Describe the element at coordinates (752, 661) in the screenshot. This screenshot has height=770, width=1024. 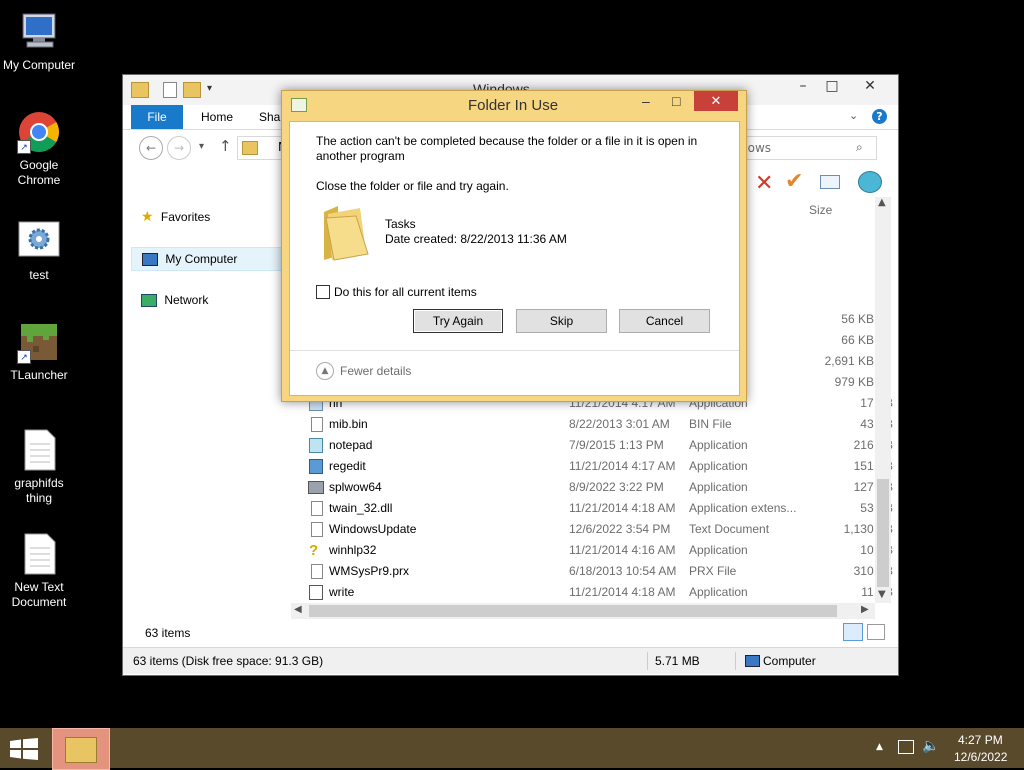
I see `computer-icon` at that location.